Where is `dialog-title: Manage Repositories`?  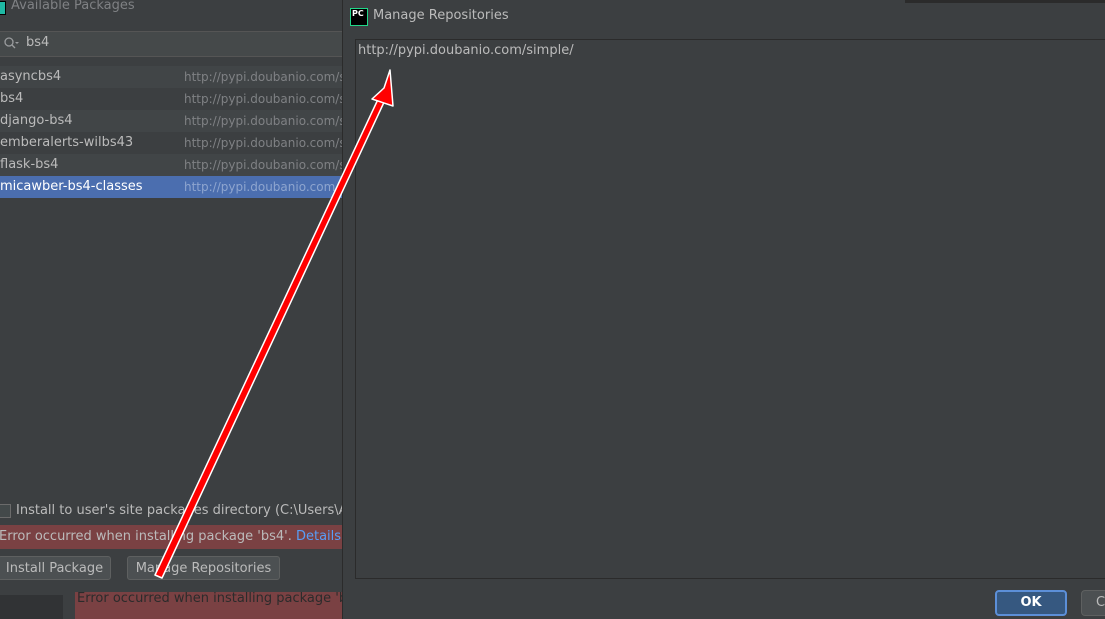
dialog-title: Manage Repositories is located at coordinates (441, 15).